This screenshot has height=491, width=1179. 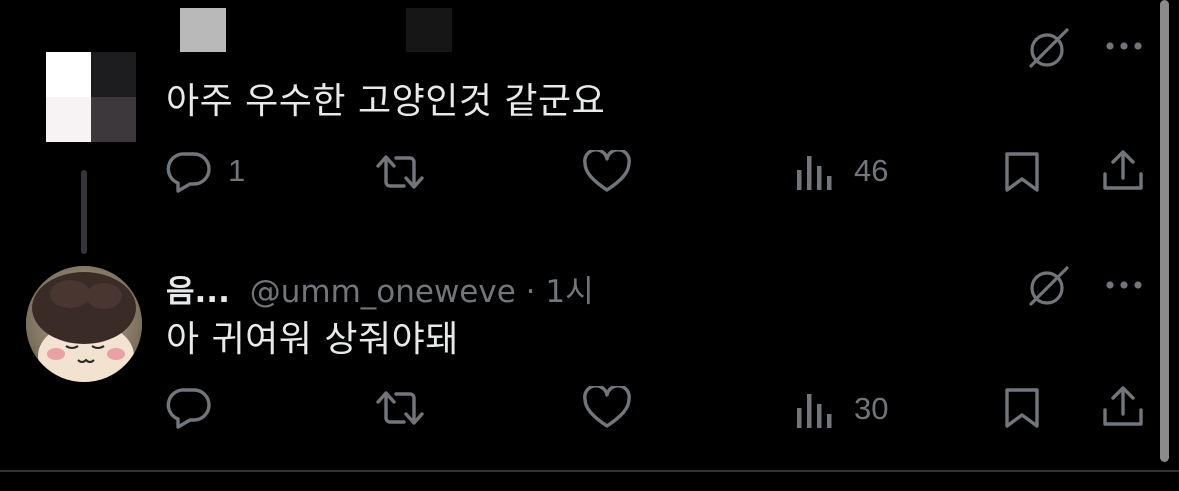 I want to click on divider, so click(x=589, y=471).